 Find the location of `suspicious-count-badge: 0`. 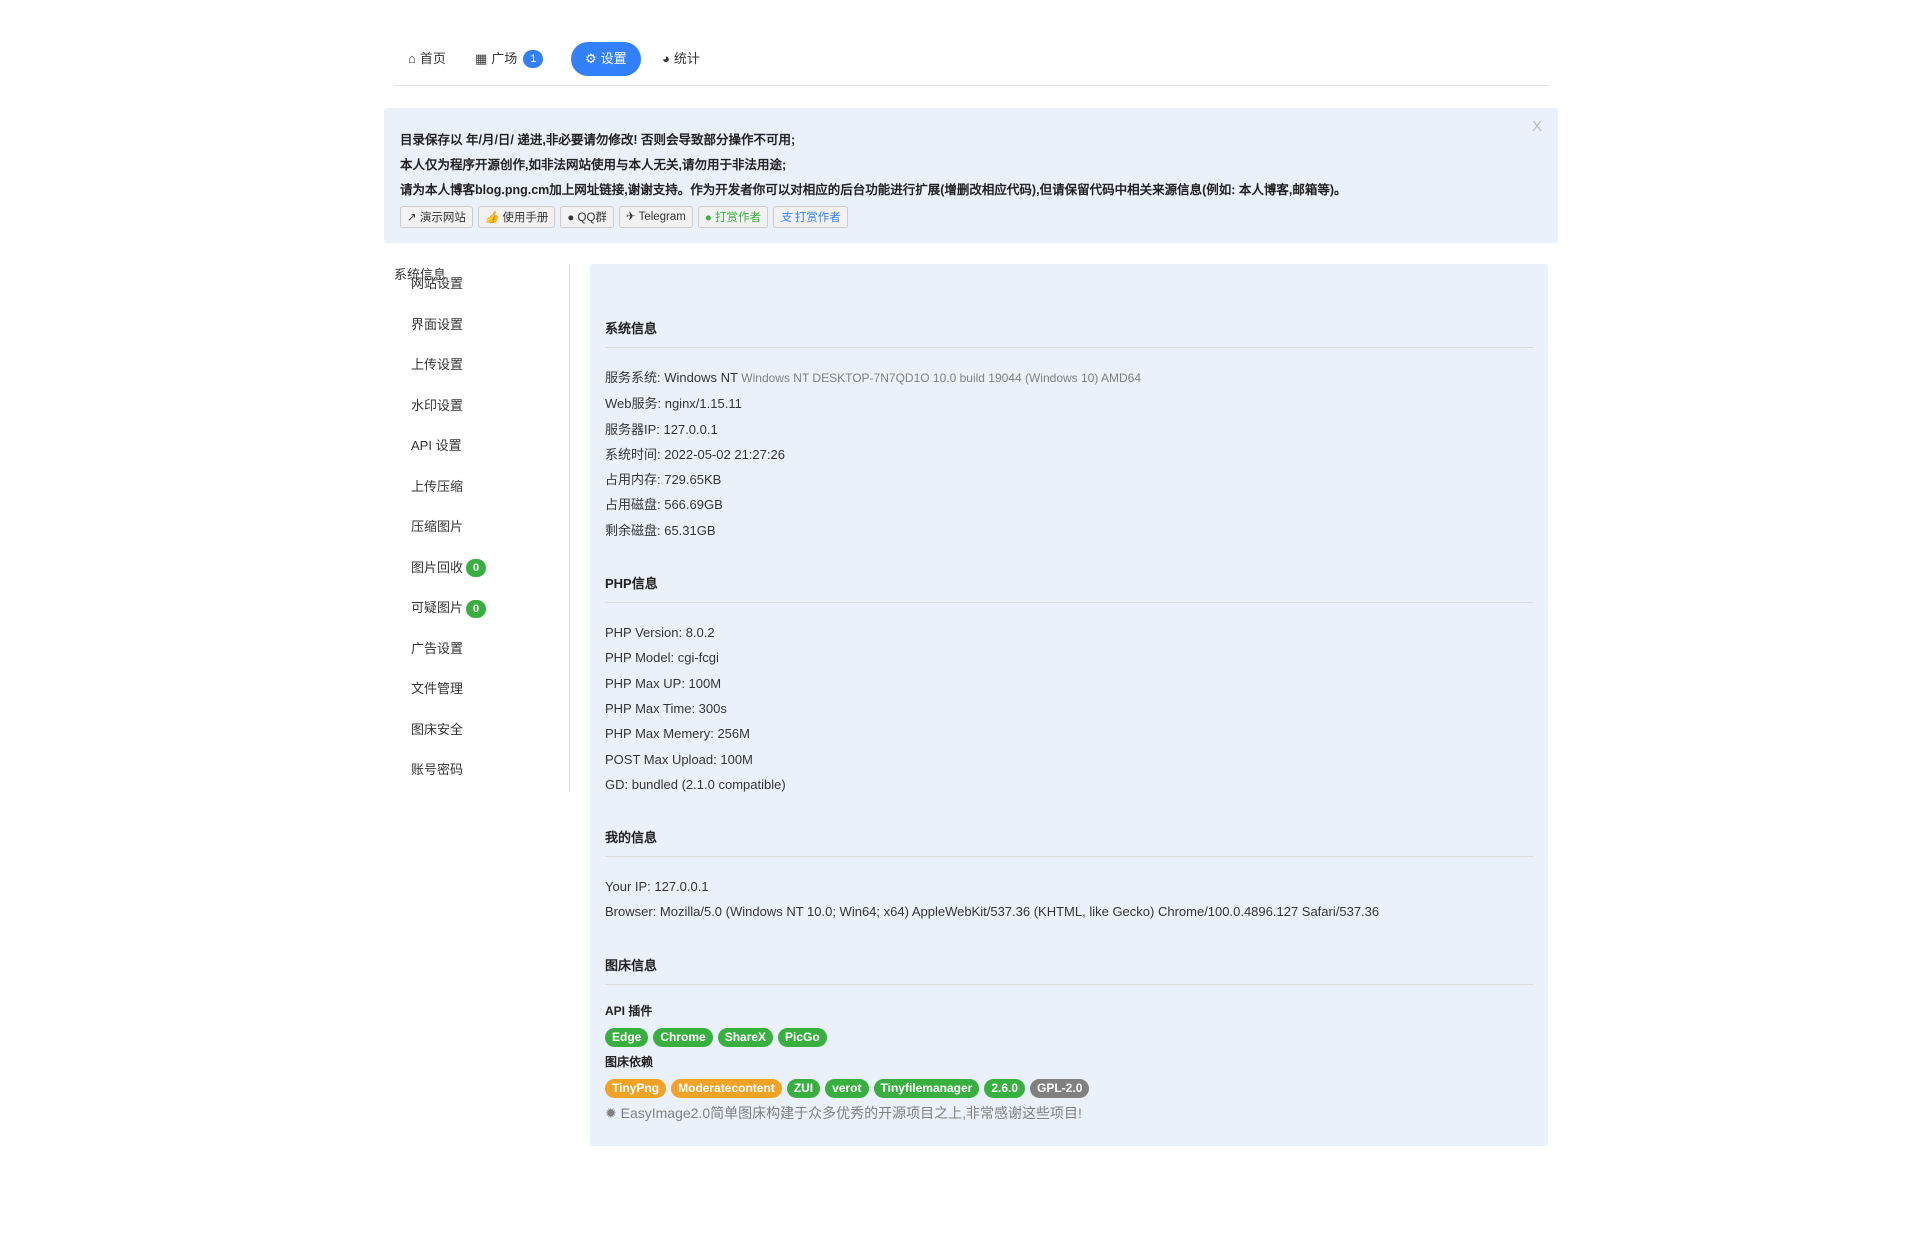

suspicious-count-badge: 0 is located at coordinates (476, 608).